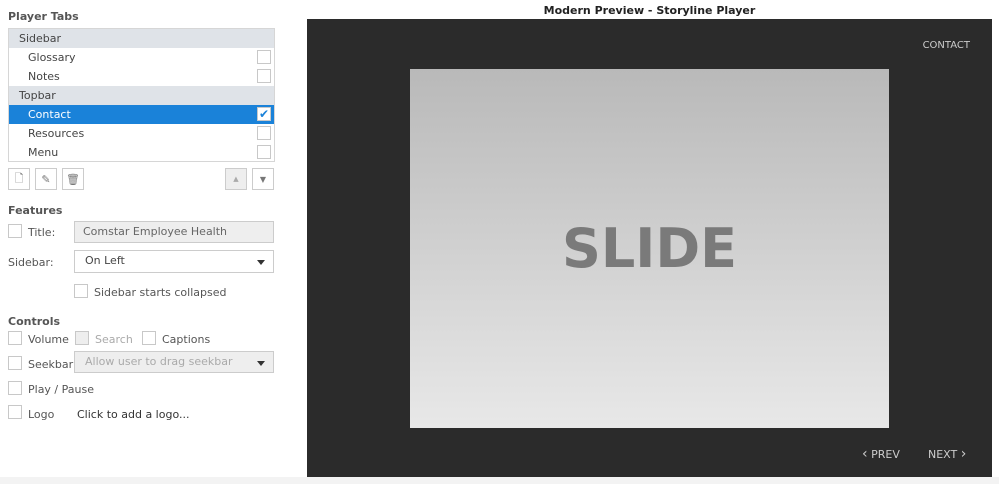  Describe the element at coordinates (15, 231) in the screenshot. I see `title-checkbox` at that location.